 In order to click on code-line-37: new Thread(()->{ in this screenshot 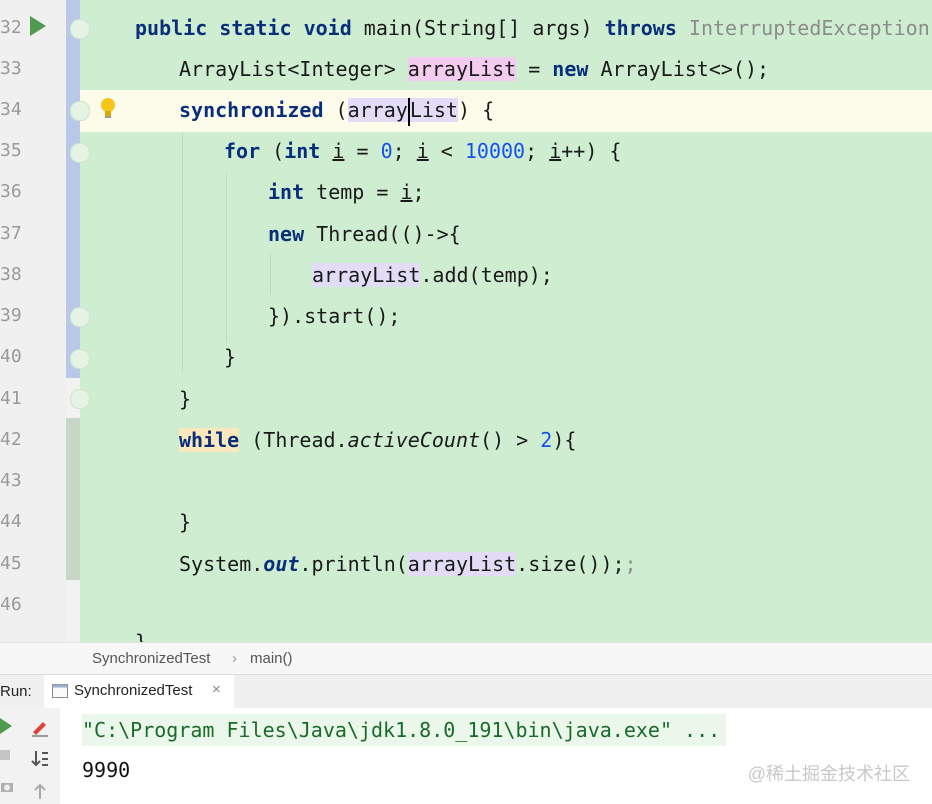, I will do `click(364, 234)`.